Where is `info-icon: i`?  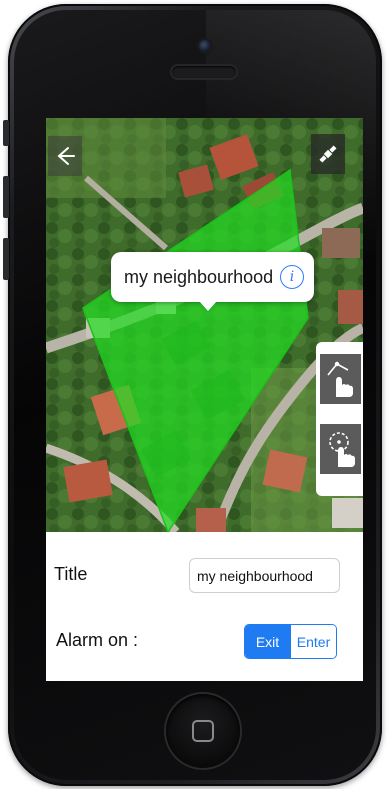
info-icon: i is located at coordinates (292, 277).